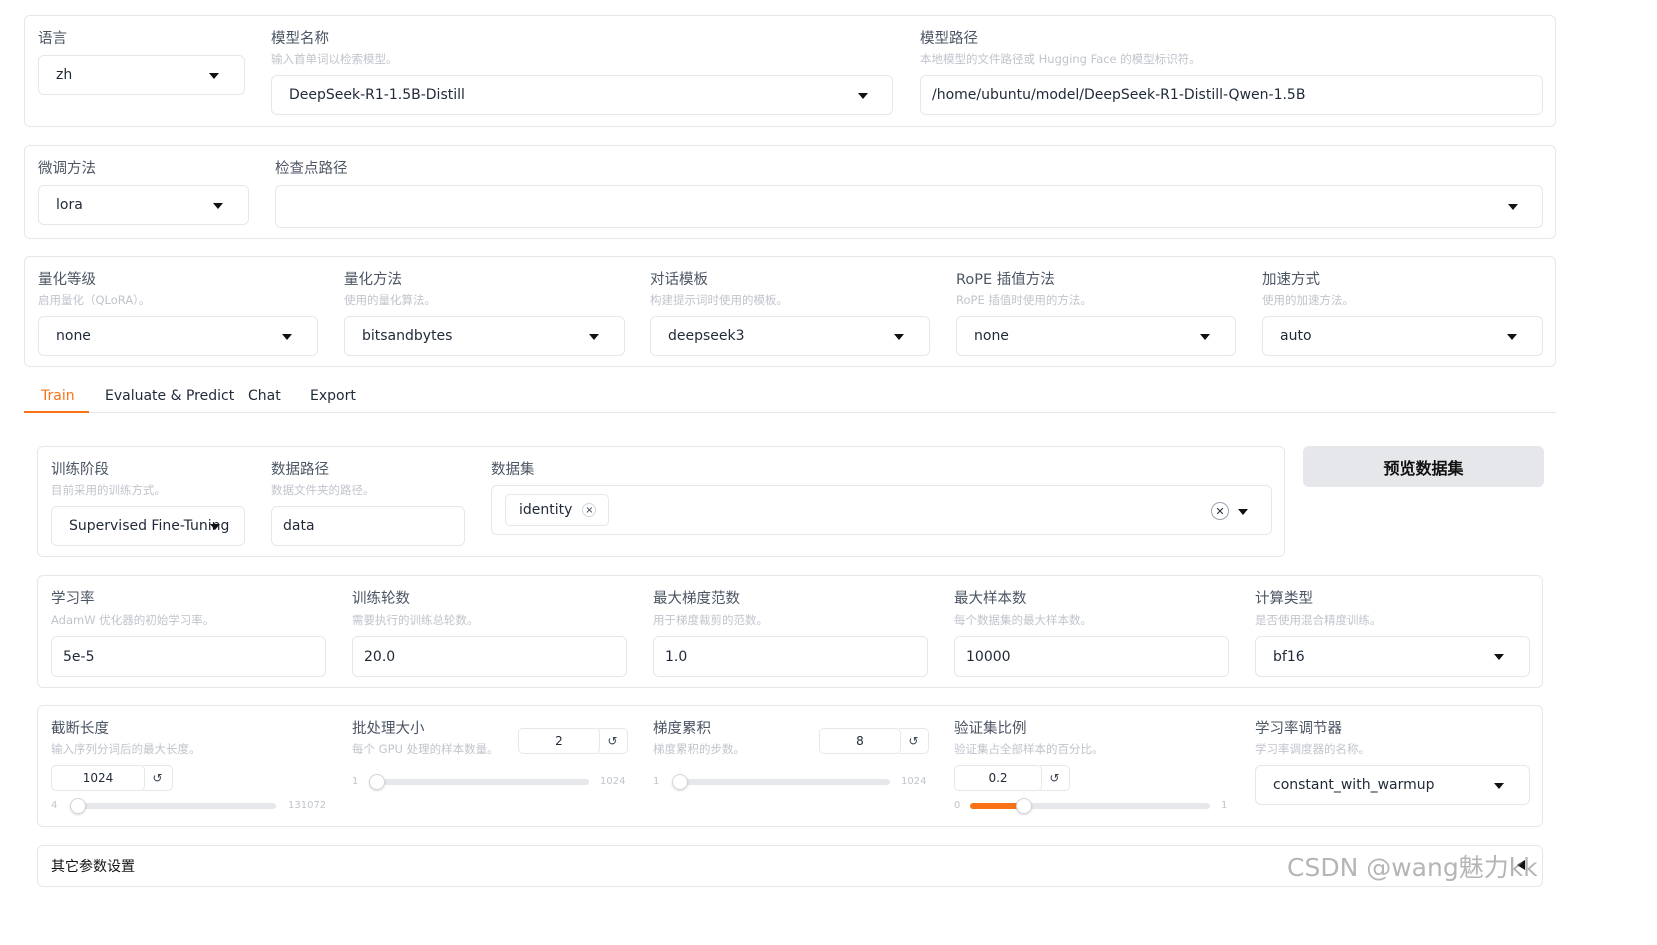  I want to click on epochs-input: 20.0, so click(489, 656).